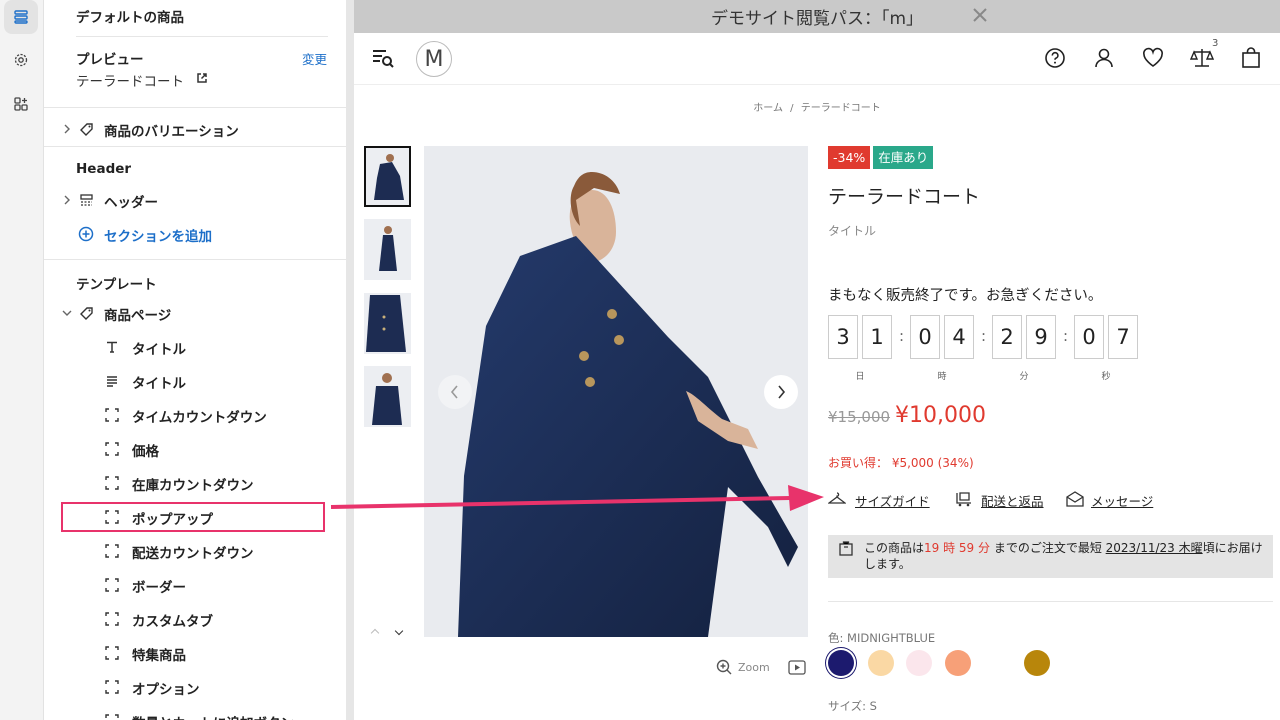 The image size is (1280, 720). What do you see at coordinates (130, 18) in the screenshot?
I see `default-product-heading: デフォルトの商品` at bounding box center [130, 18].